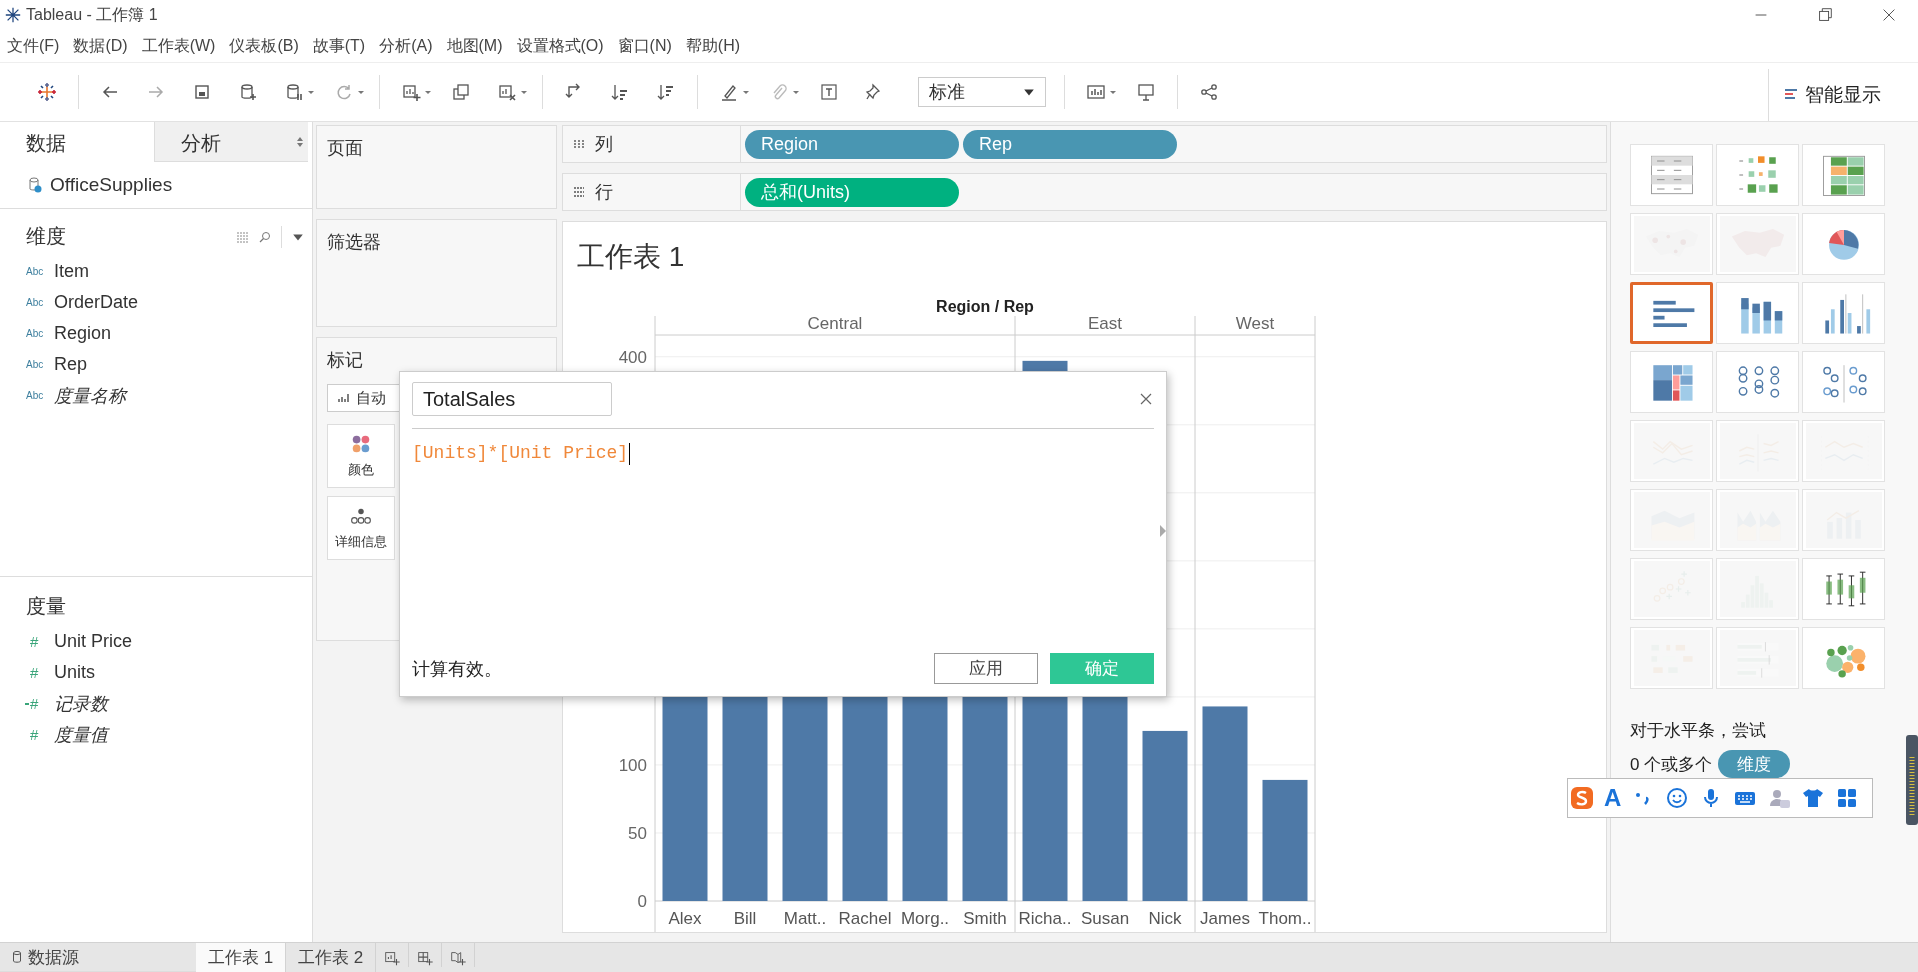 The height and width of the screenshot is (972, 1918). I want to click on search-icon, so click(265, 236).